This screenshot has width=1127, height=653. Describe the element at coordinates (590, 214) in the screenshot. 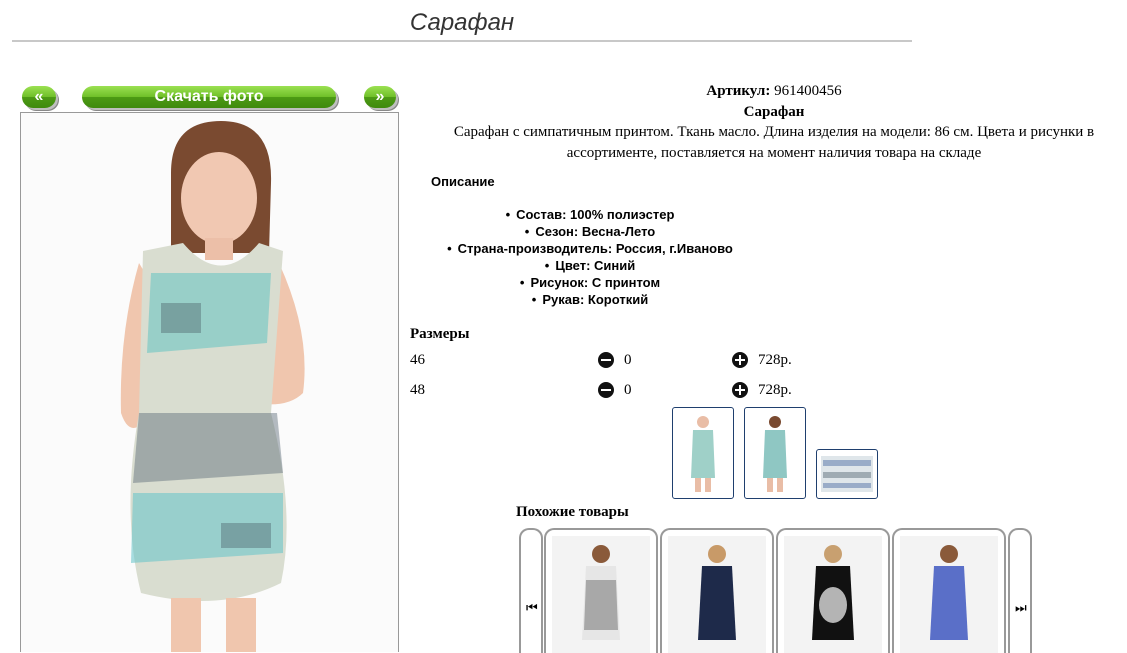

I see `spec-item: Состав: 100% полиэстер` at that location.